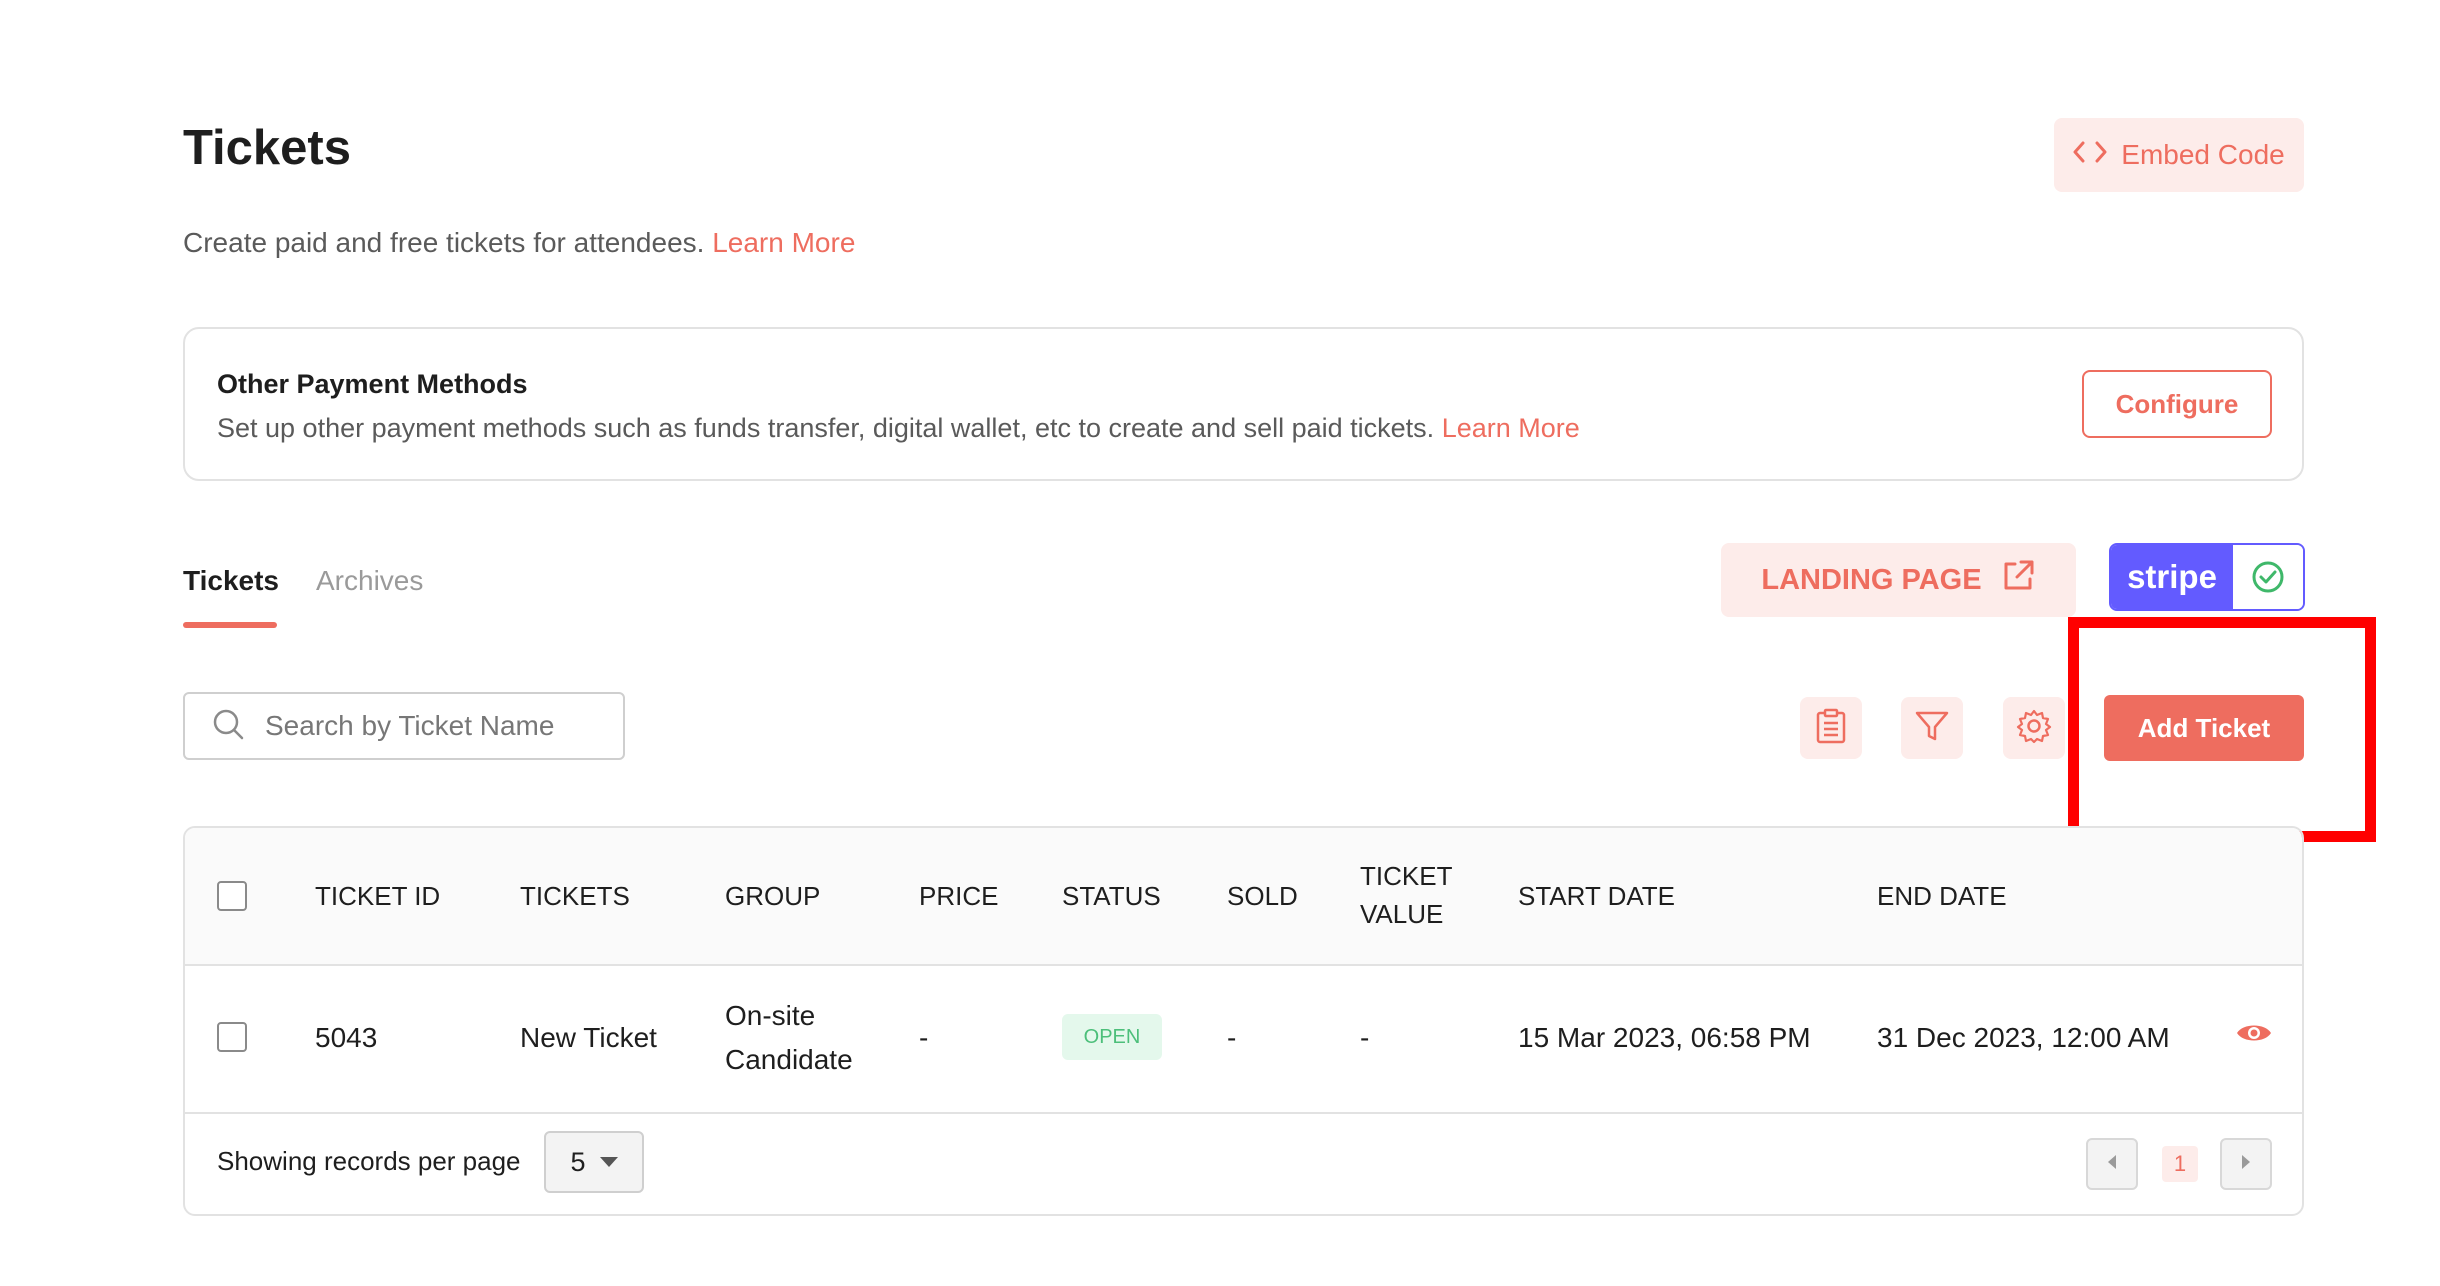  Describe the element at coordinates (2018, 580) in the screenshot. I see `external-link-icon` at that location.